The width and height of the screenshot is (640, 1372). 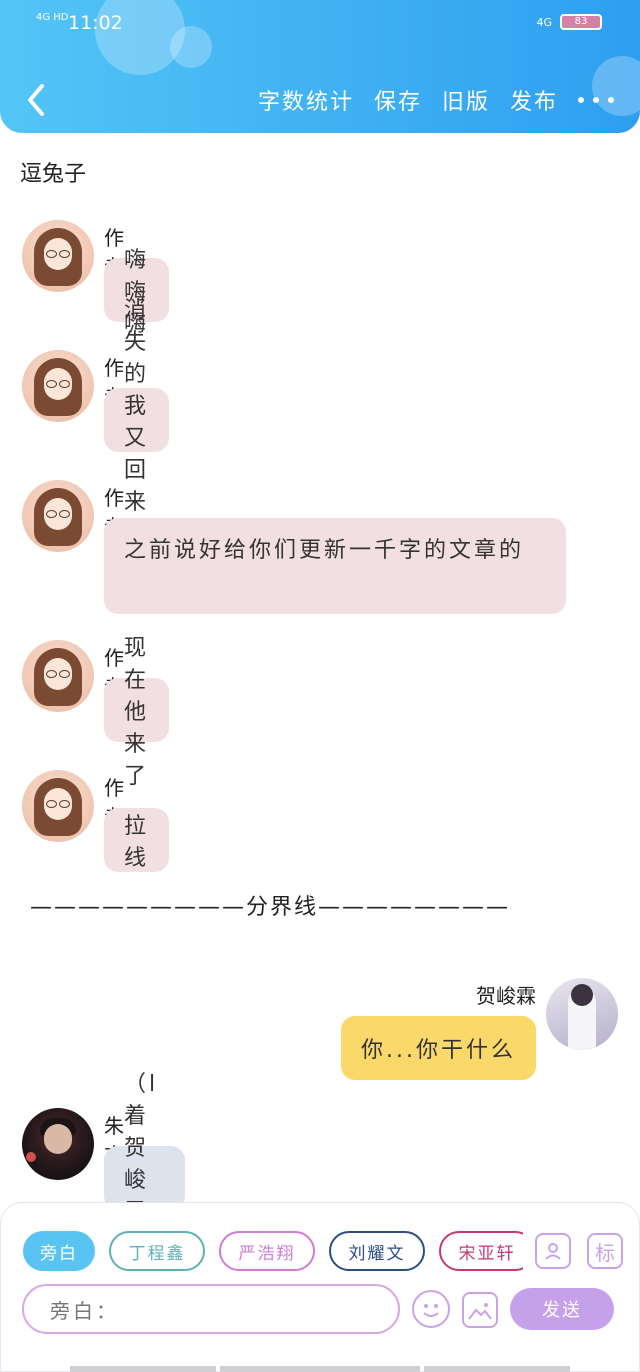 I want to click on message-bubble: （l着贺峻霖的y）, so click(x=145, y=1180).